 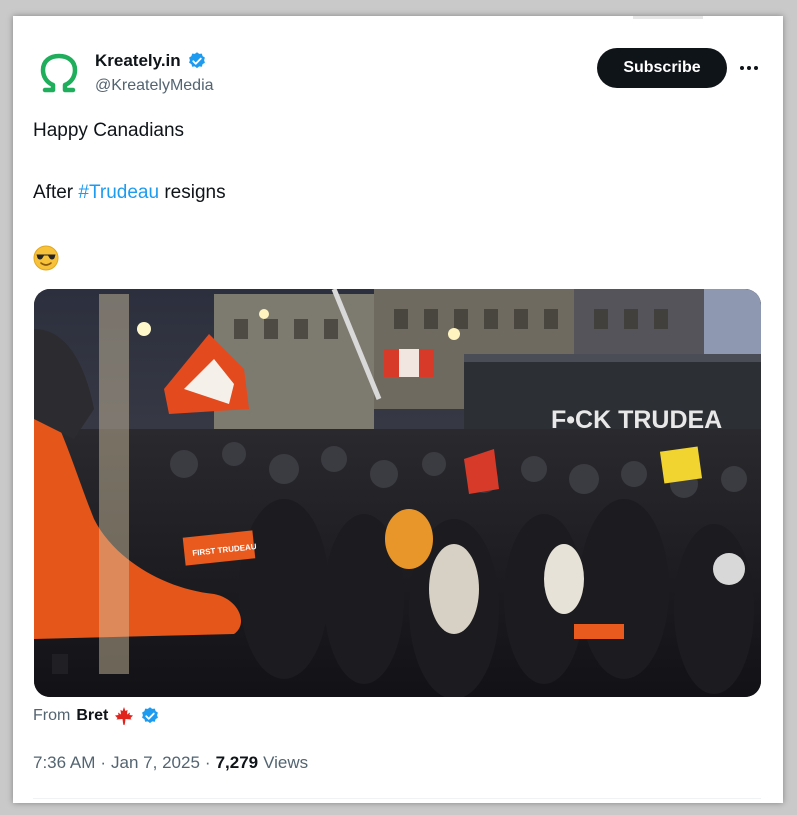 I want to click on top-divider, so click(x=668, y=17).